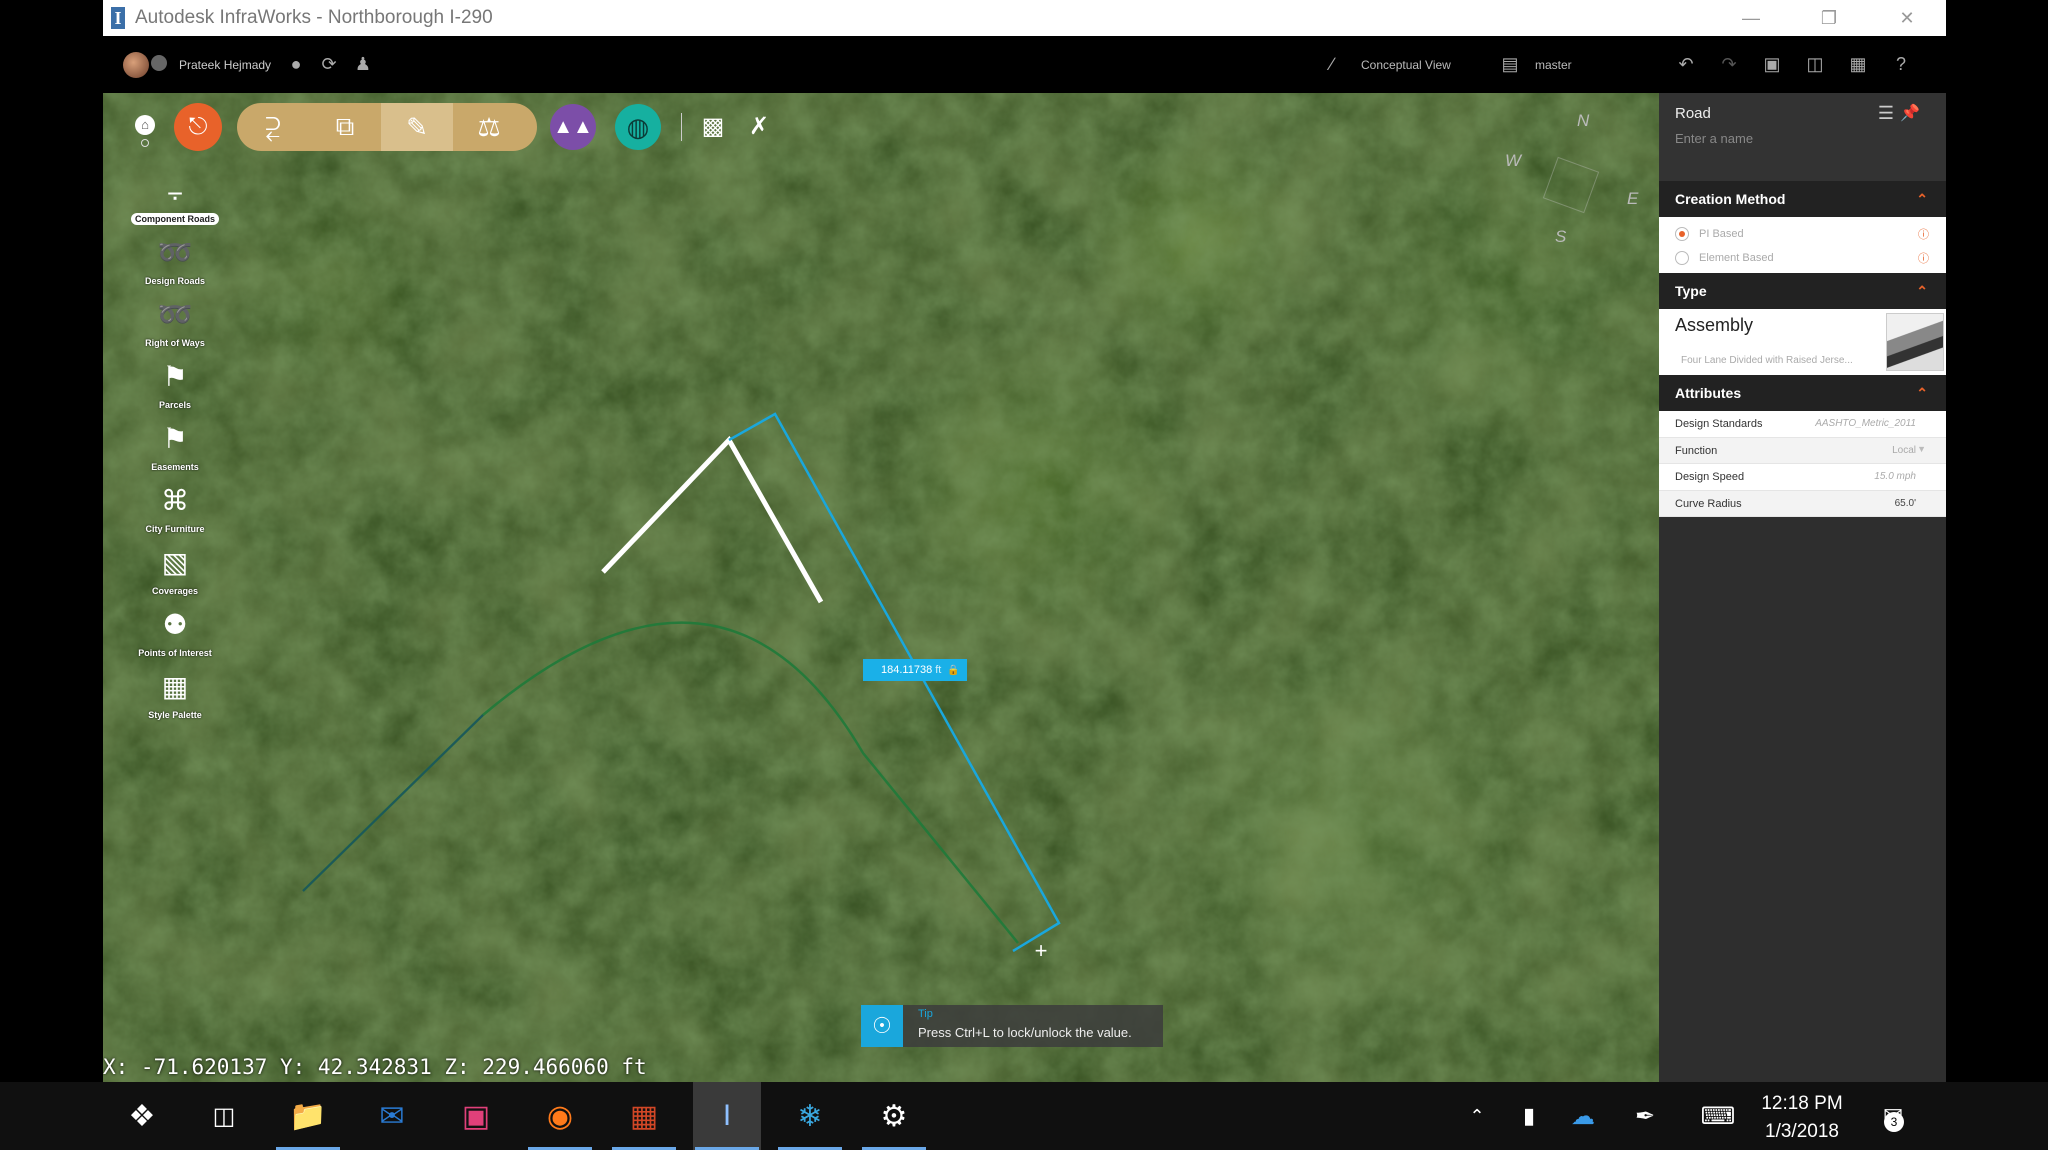 The image size is (2048, 1150). I want to click on tool-right-of-ways: ➿ Right of Ways, so click(175, 328).